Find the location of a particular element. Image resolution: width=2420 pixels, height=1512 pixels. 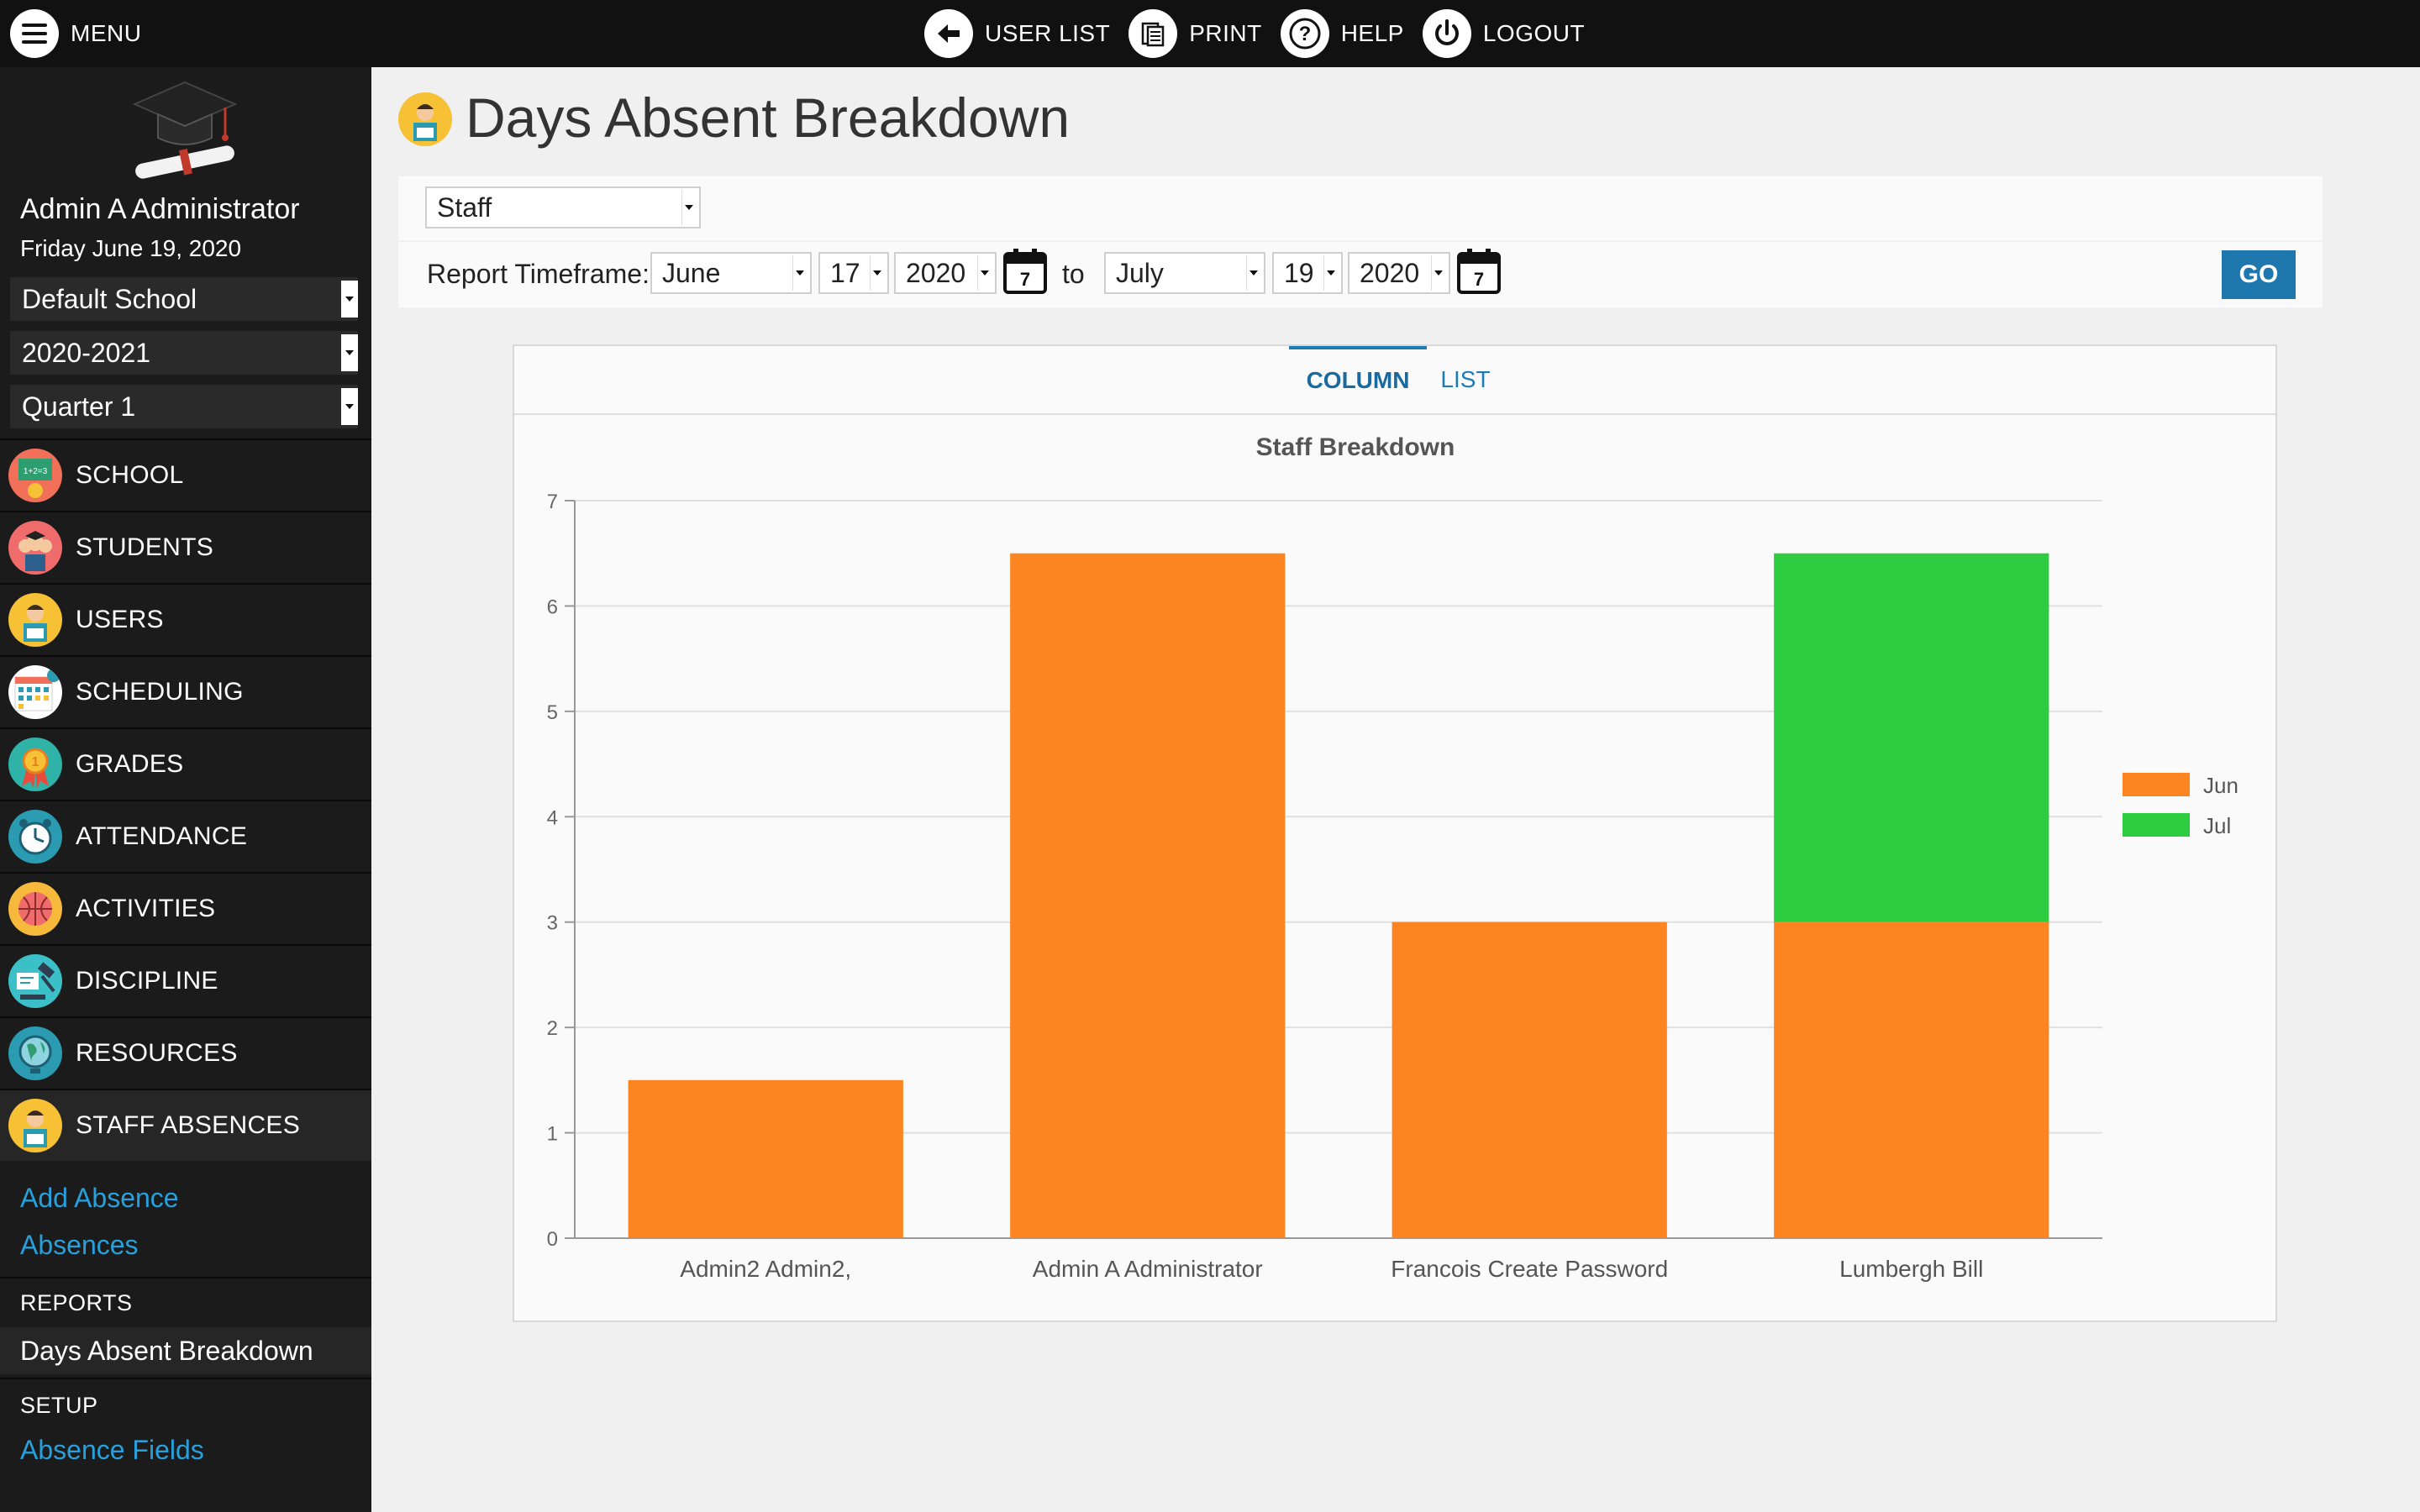

sidebar-item-label: STUDENTS is located at coordinates (145, 547).